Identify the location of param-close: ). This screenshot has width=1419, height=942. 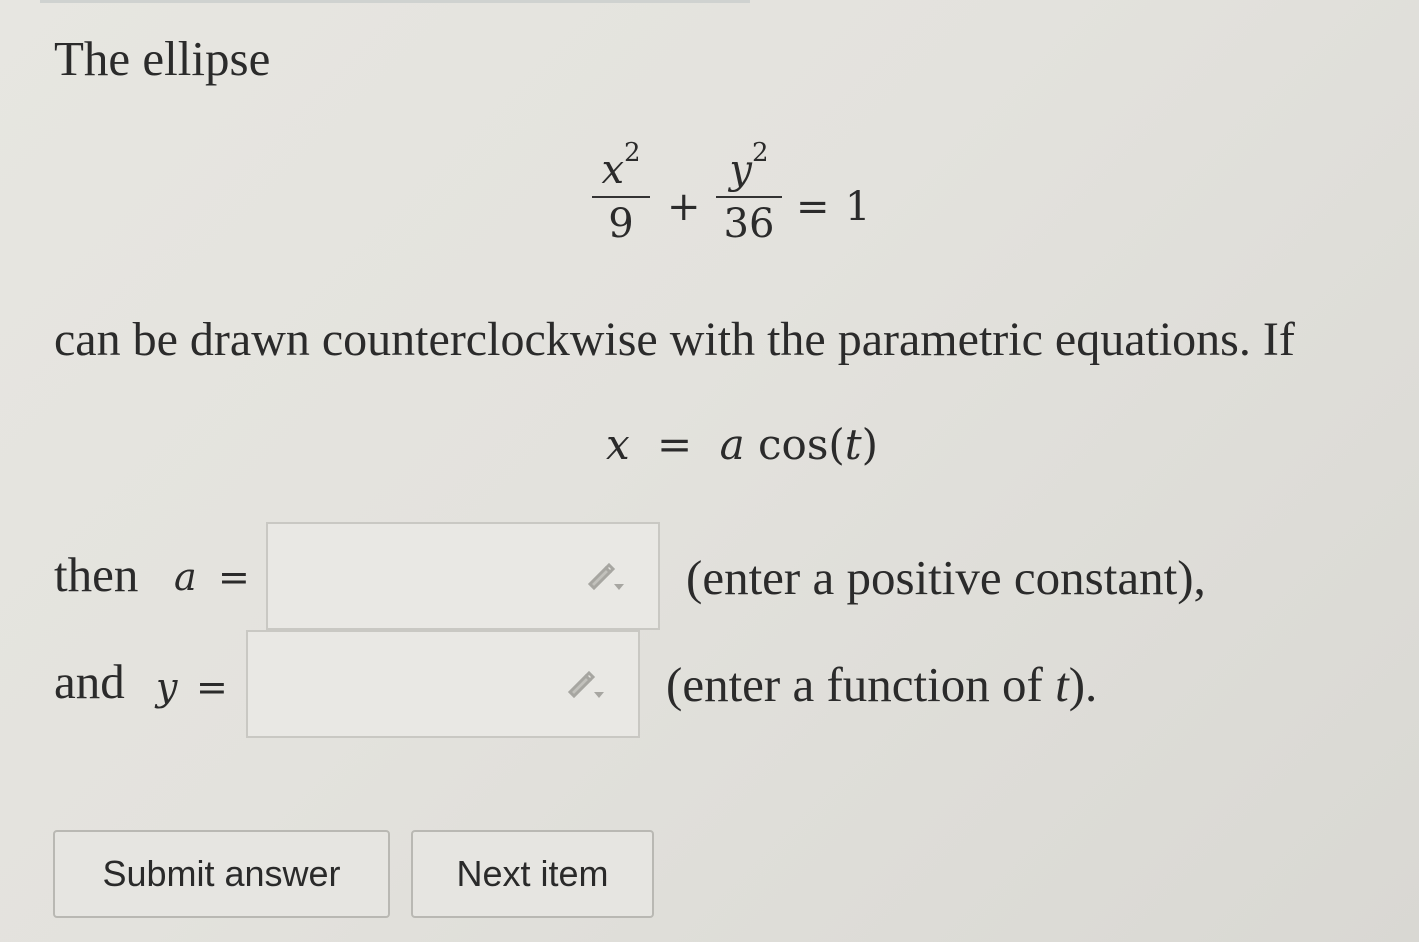
(870, 444).